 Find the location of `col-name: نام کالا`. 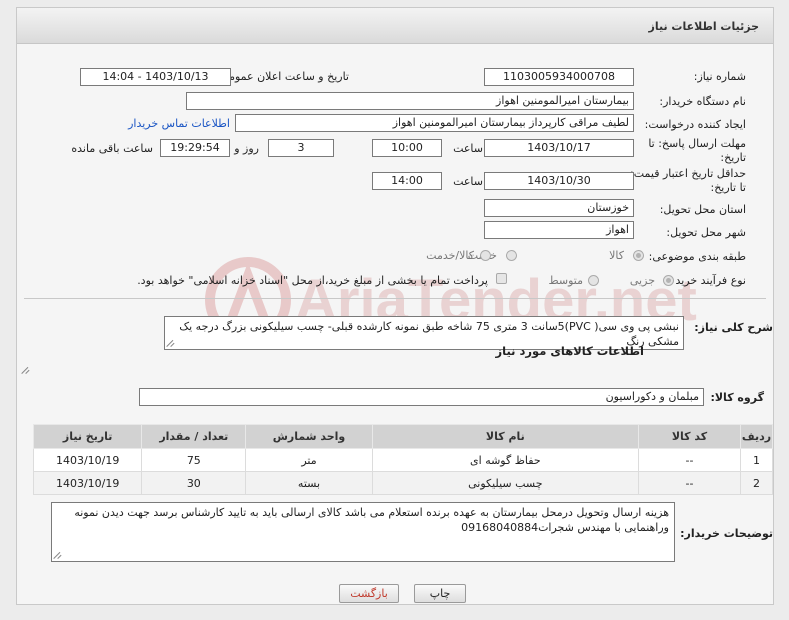

col-name: نام کالا is located at coordinates (505, 436).